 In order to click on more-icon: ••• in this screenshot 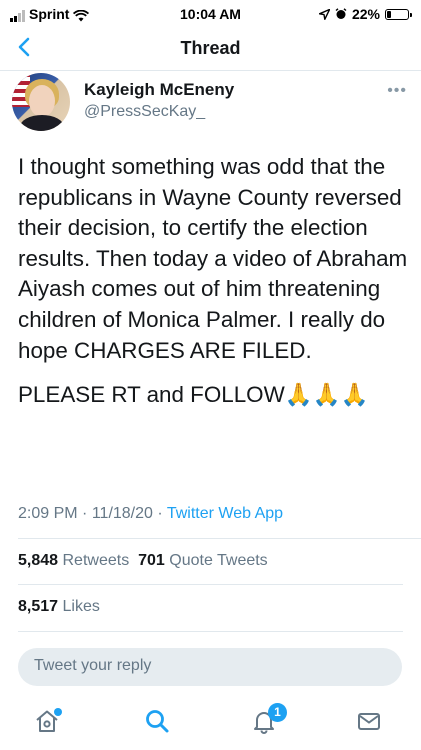, I will do `click(397, 91)`.